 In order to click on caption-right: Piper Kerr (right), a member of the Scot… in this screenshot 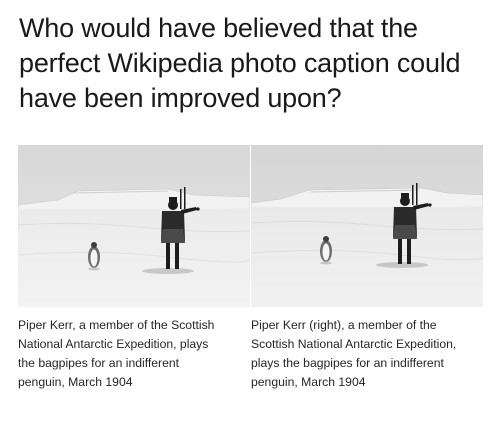, I will do `click(354, 353)`.